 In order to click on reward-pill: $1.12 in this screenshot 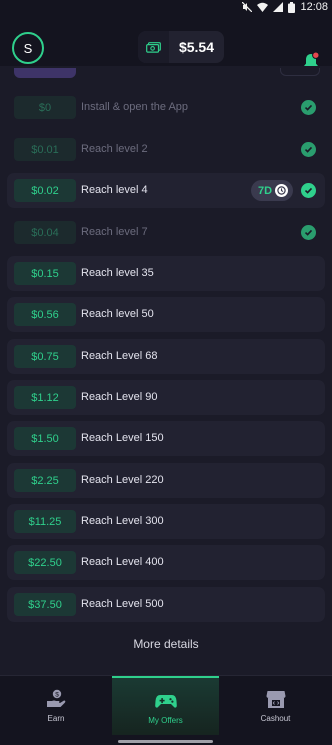, I will do `click(45, 397)`.